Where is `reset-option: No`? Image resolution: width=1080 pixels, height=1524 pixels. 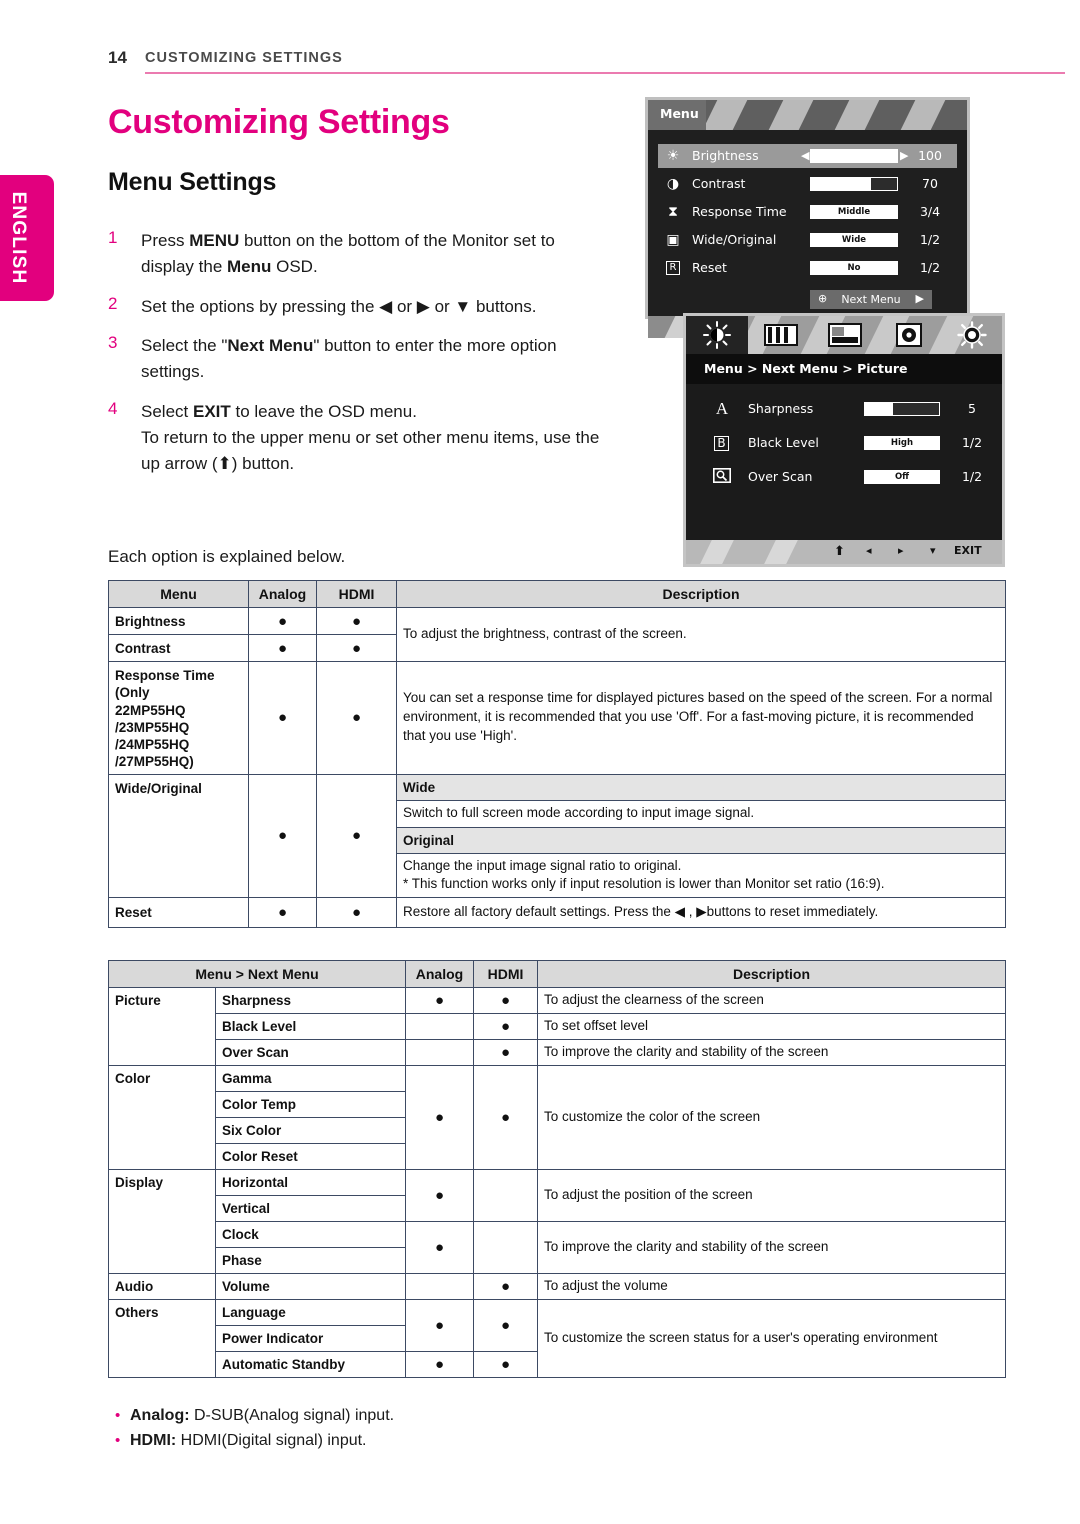 reset-option: No is located at coordinates (854, 268).